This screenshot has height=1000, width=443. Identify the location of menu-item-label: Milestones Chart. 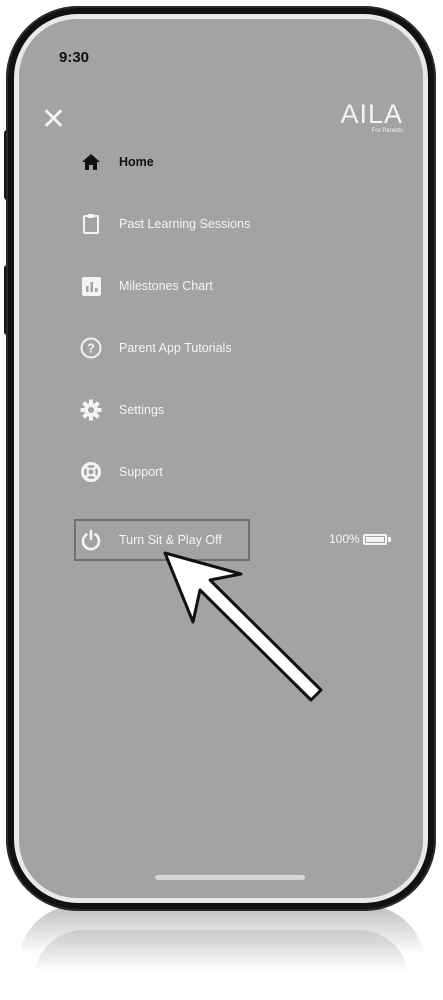
(166, 286).